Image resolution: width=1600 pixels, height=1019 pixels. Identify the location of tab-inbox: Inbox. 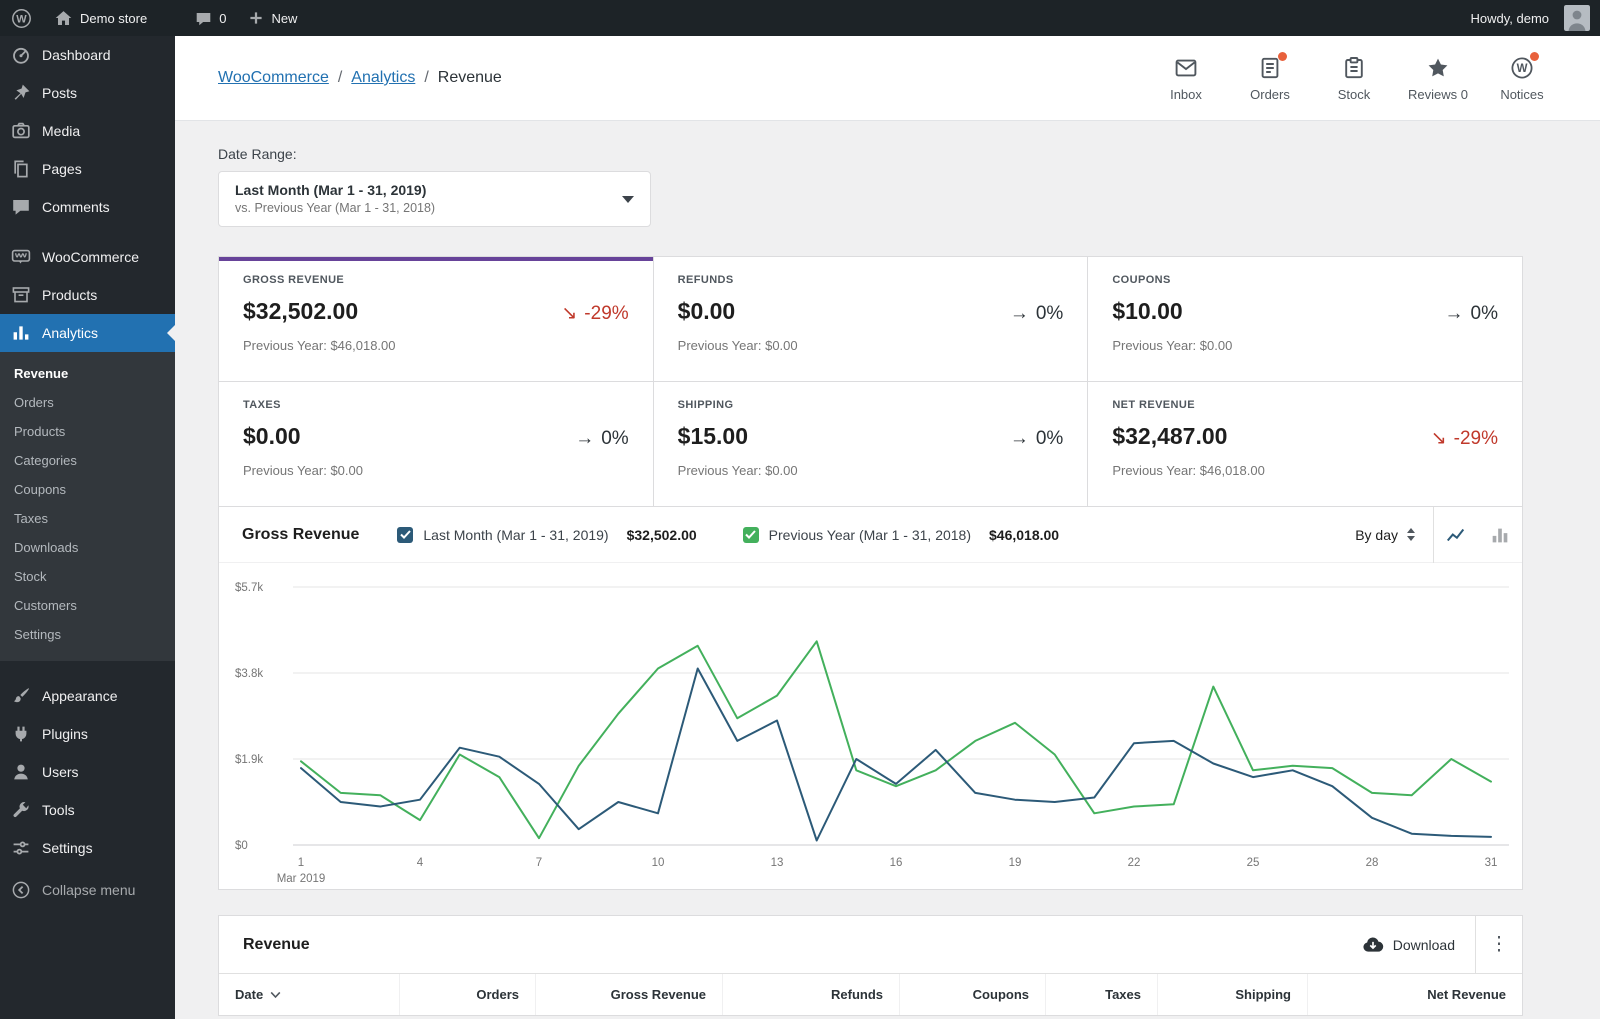
(1186, 78).